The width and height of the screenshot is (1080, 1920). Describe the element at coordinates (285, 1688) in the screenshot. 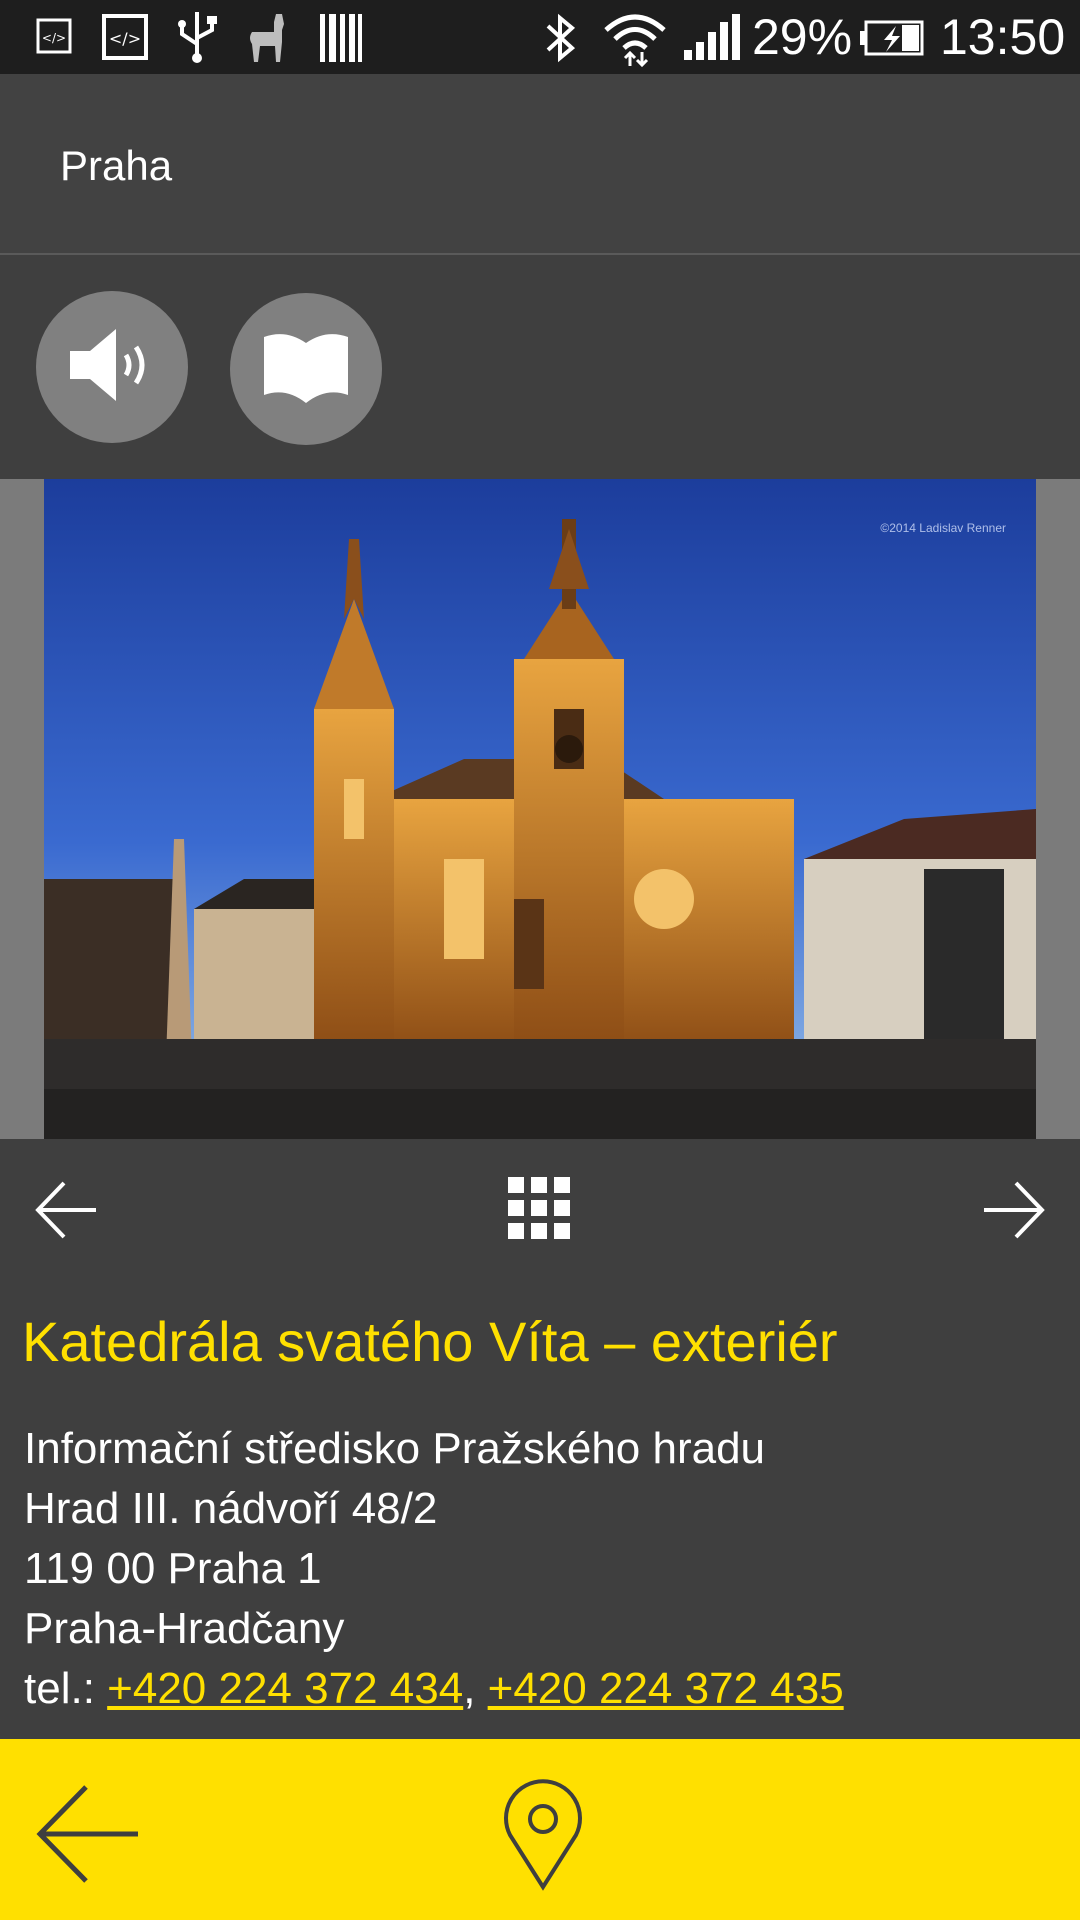

I see `phone-link: +420 224 372 434` at that location.